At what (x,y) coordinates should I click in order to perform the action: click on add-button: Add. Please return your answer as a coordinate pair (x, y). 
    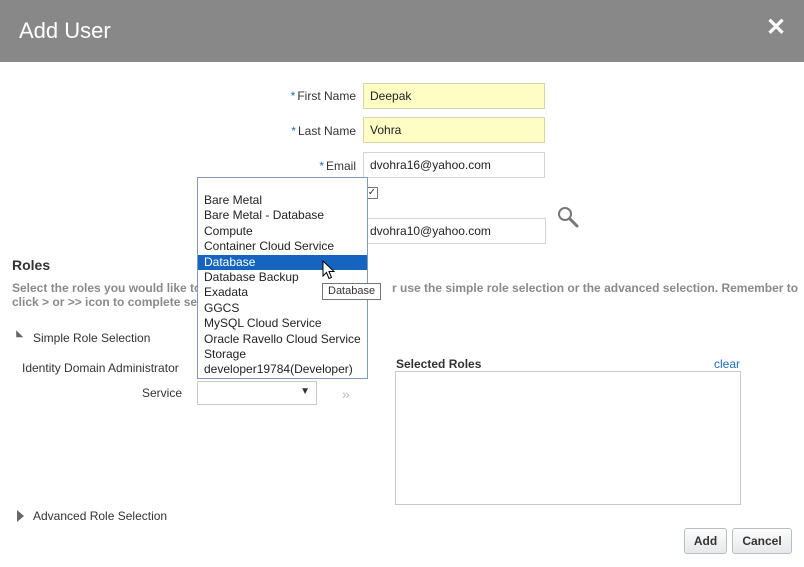
    Looking at the image, I should click on (705, 541).